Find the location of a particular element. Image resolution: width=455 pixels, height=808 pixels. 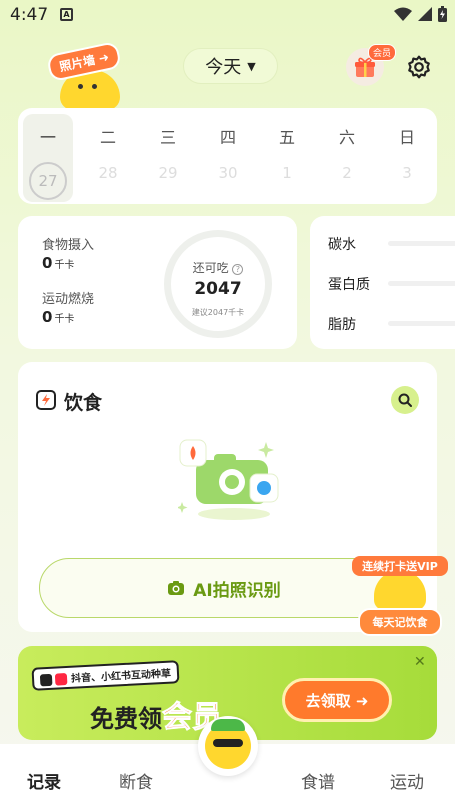

search-icon is located at coordinates (405, 400).